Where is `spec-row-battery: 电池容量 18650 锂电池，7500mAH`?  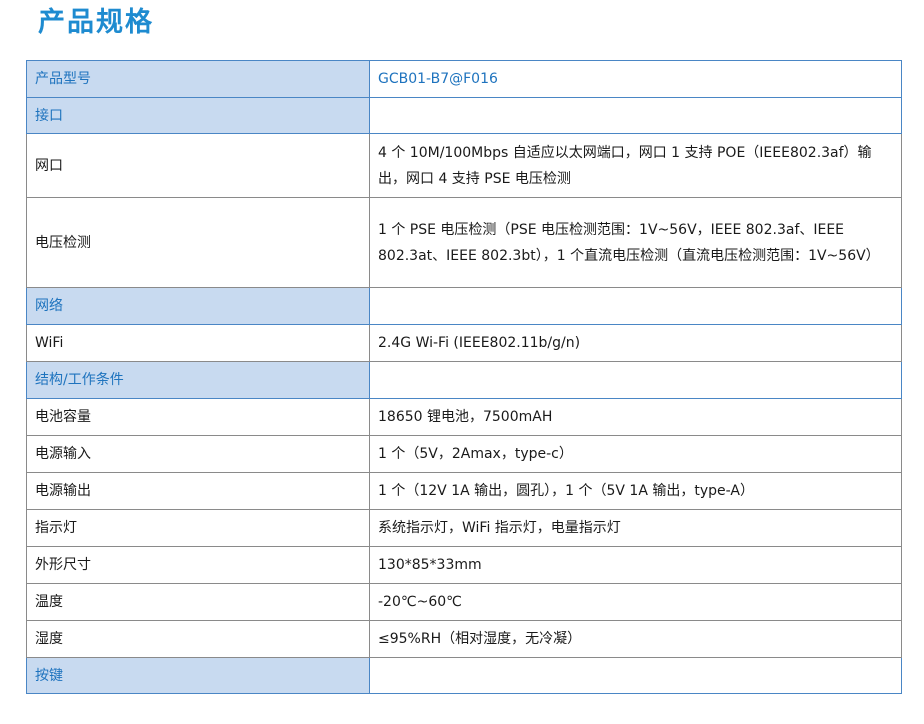
spec-row-battery: 电池容量 18650 锂电池，7500mAH is located at coordinates (464, 417).